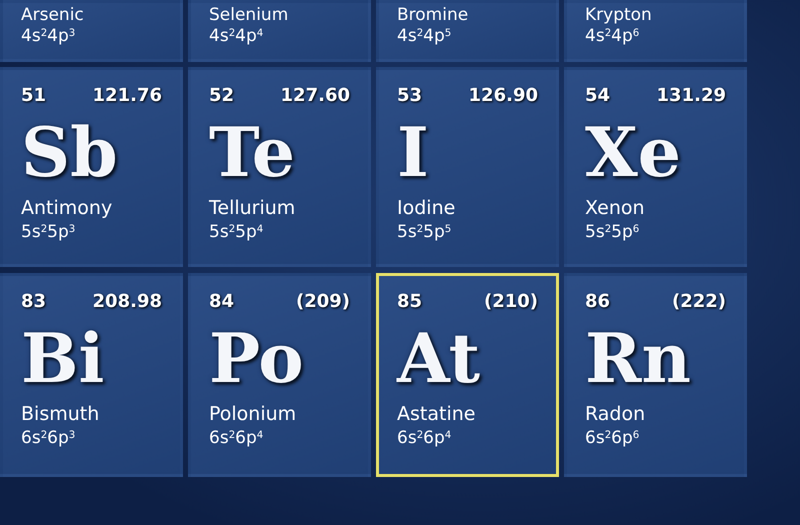 This screenshot has width=800, height=525. I want to click on element-symbol: Bi, so click(63, 359).